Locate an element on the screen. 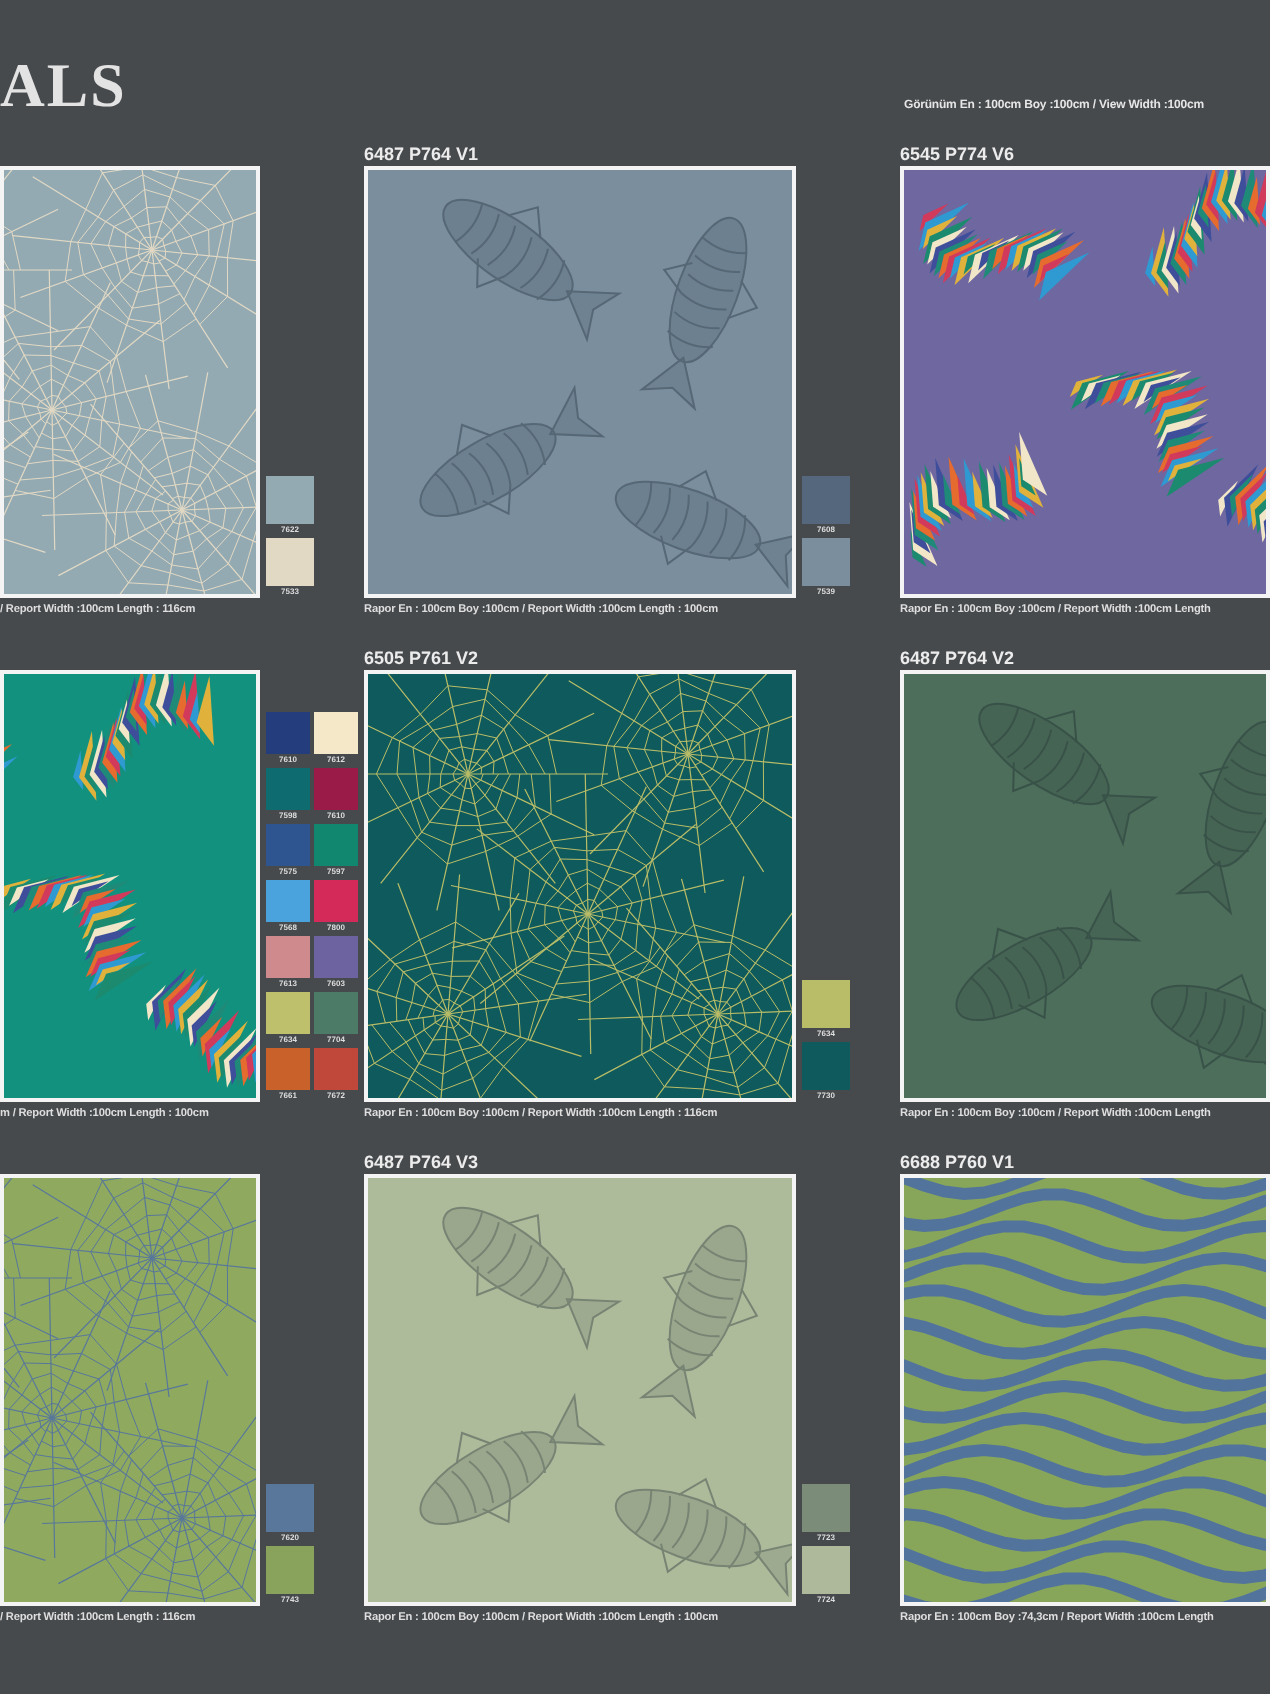  page-title: ALS is located at coordinates (63, 85).